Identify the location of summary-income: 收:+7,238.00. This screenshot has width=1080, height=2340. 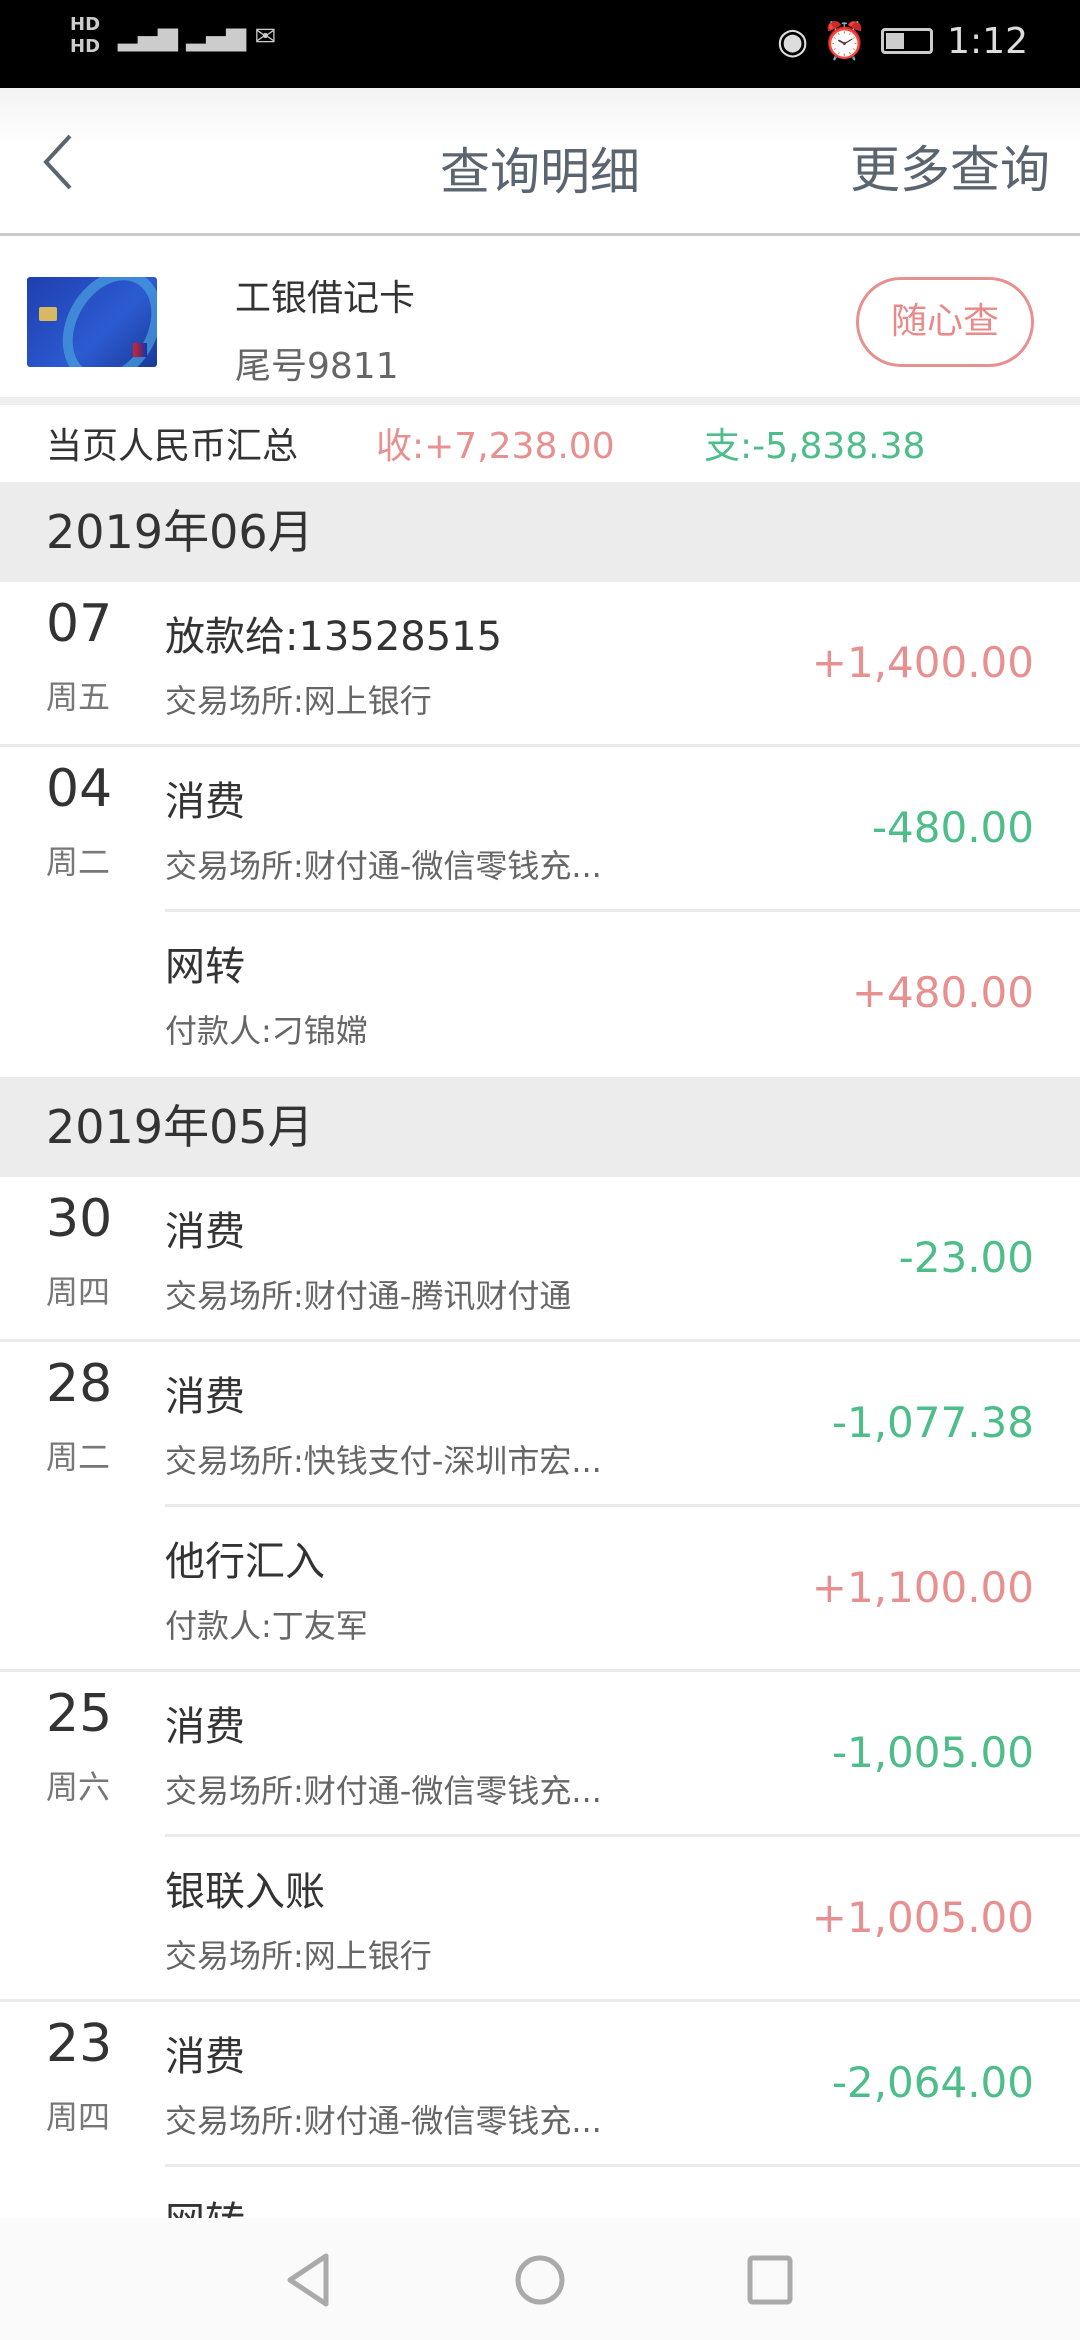
(495, 446).